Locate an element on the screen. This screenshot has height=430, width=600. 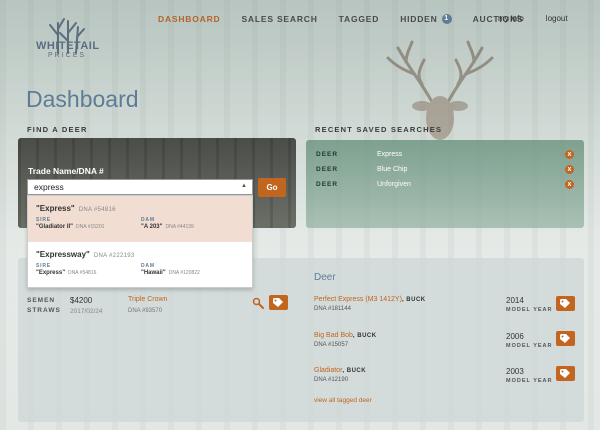
page-title: Dashboard is located at coordinates (82, 99).